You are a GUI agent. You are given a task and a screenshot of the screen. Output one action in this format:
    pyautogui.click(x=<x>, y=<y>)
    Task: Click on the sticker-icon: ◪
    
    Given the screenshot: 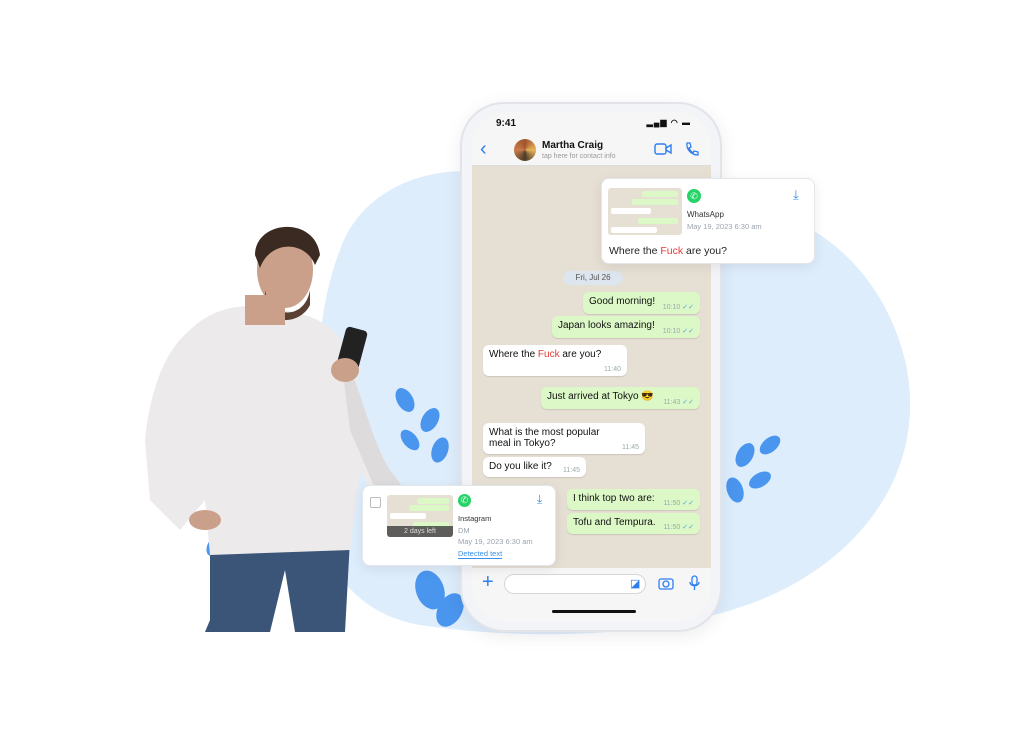 What is the action you would take?
    pyautogui.click(x=635, y=583)
    